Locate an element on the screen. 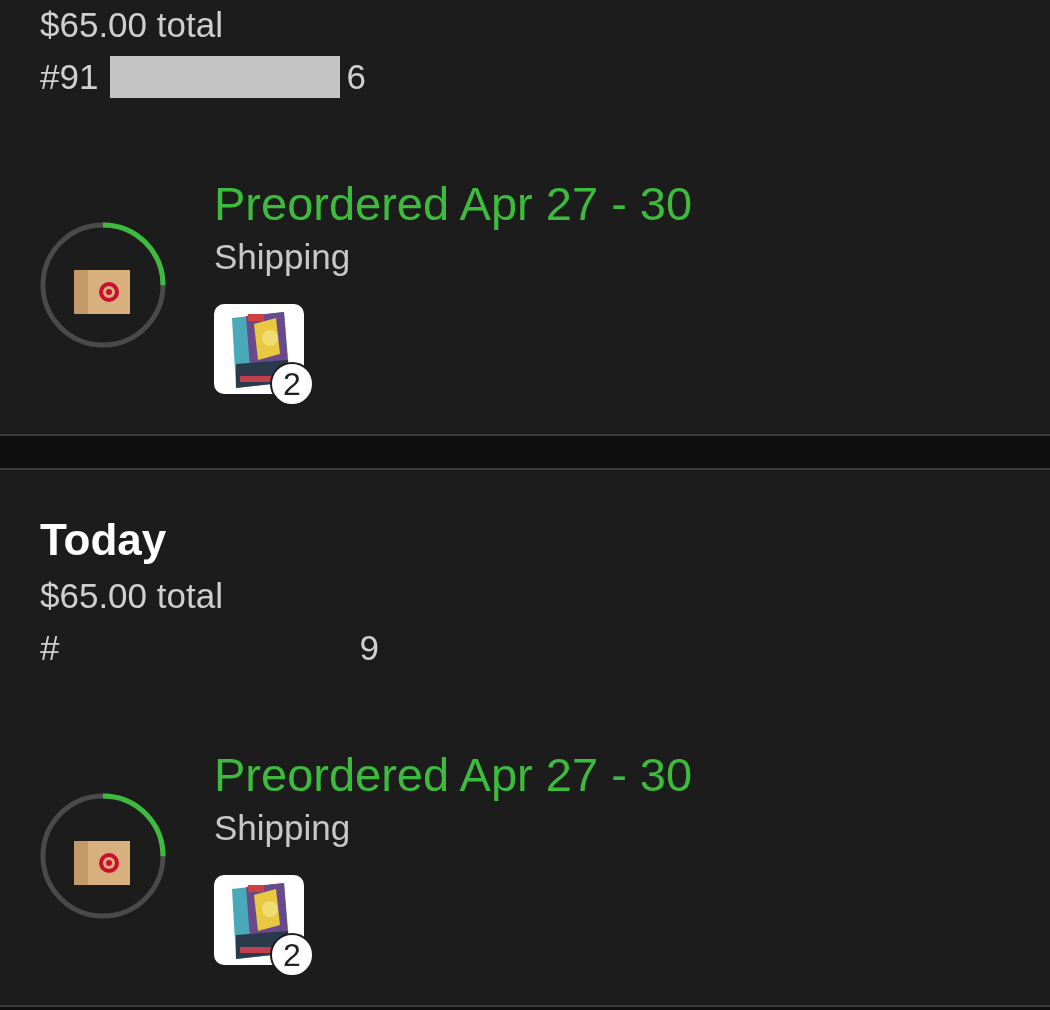 This screenshot has width=1050, height=1010. order-number: #91 is located at coordinates (69, 77).